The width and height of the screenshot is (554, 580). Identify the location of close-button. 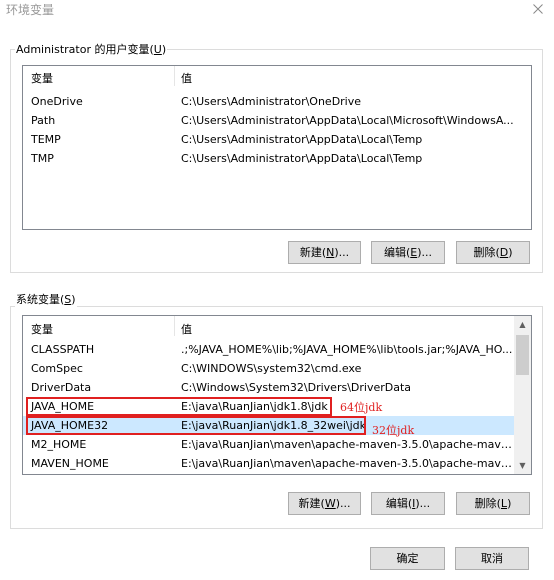
(538, 9).